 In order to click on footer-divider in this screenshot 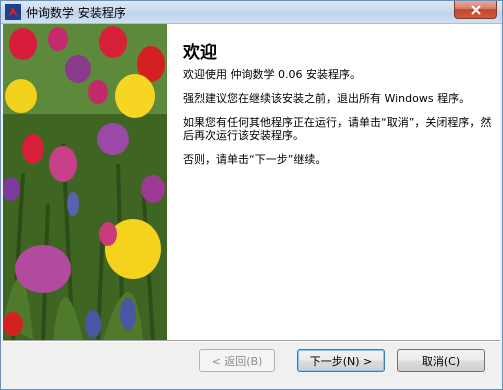, I will do `click(251, 341)`.